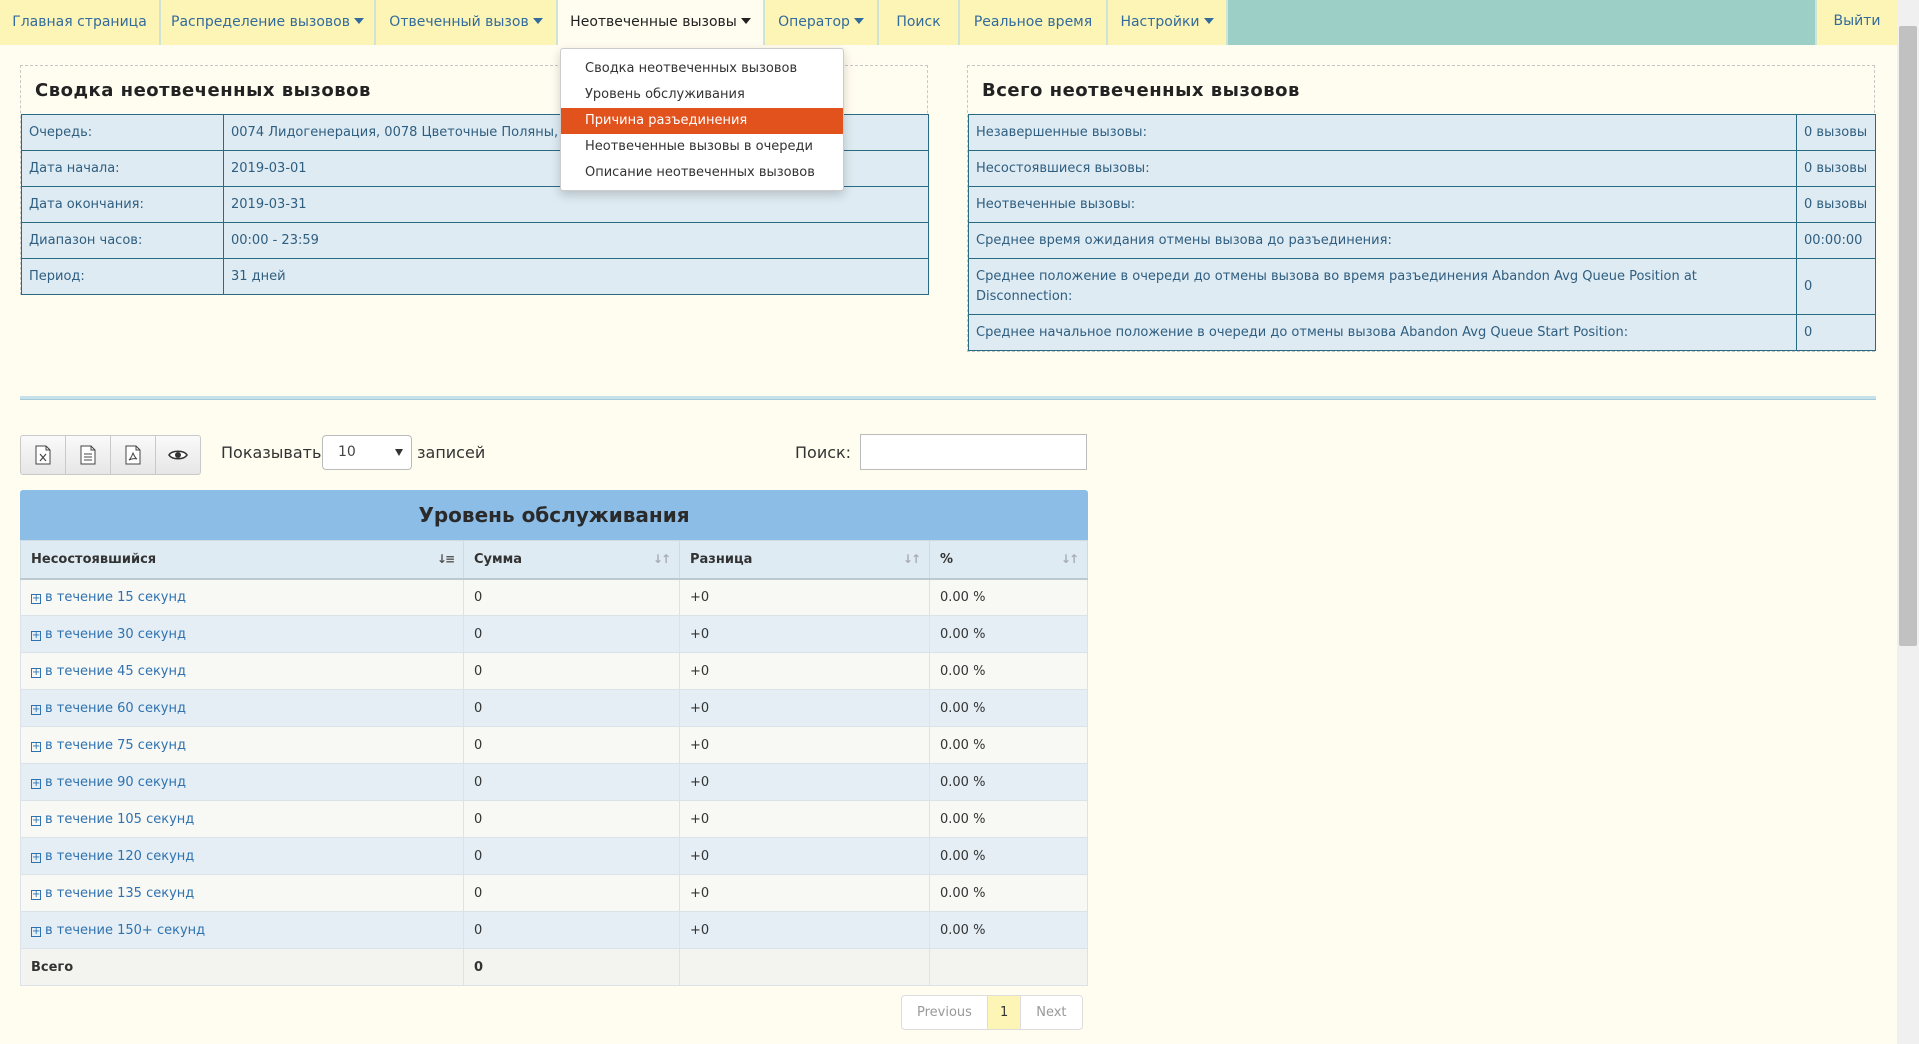 The height and width of the screenshot is (1044, 1919). Describe the element at coordinates (823, 452) in the screenshot. I see `search-label: Поиск:` at that location.